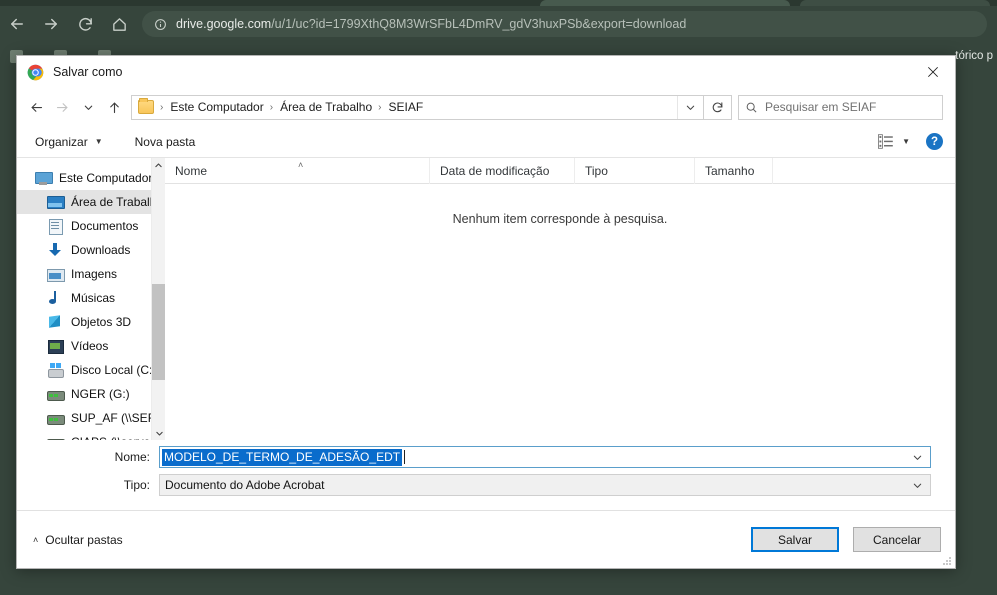  I want to click on nav-item-nger-g: NGER (G:), so click(91, 394).